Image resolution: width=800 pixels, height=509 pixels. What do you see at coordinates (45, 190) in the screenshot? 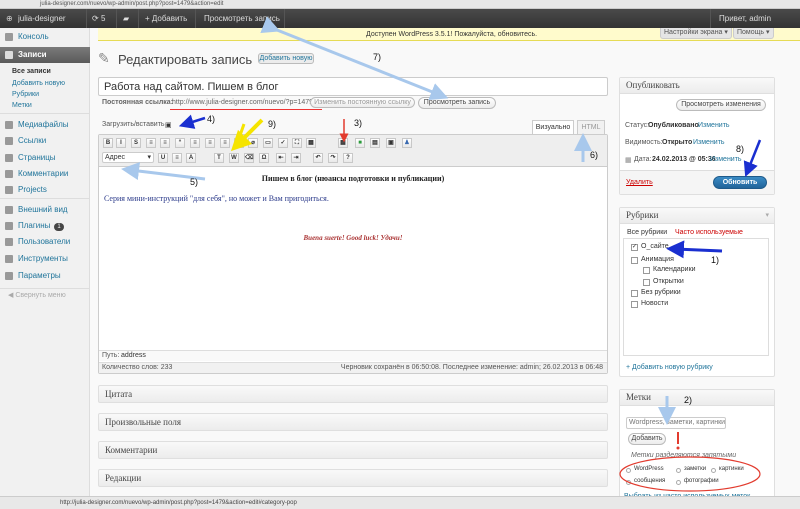
I see `sidebar-item-7: Projects` at bounding box center [45, 190].